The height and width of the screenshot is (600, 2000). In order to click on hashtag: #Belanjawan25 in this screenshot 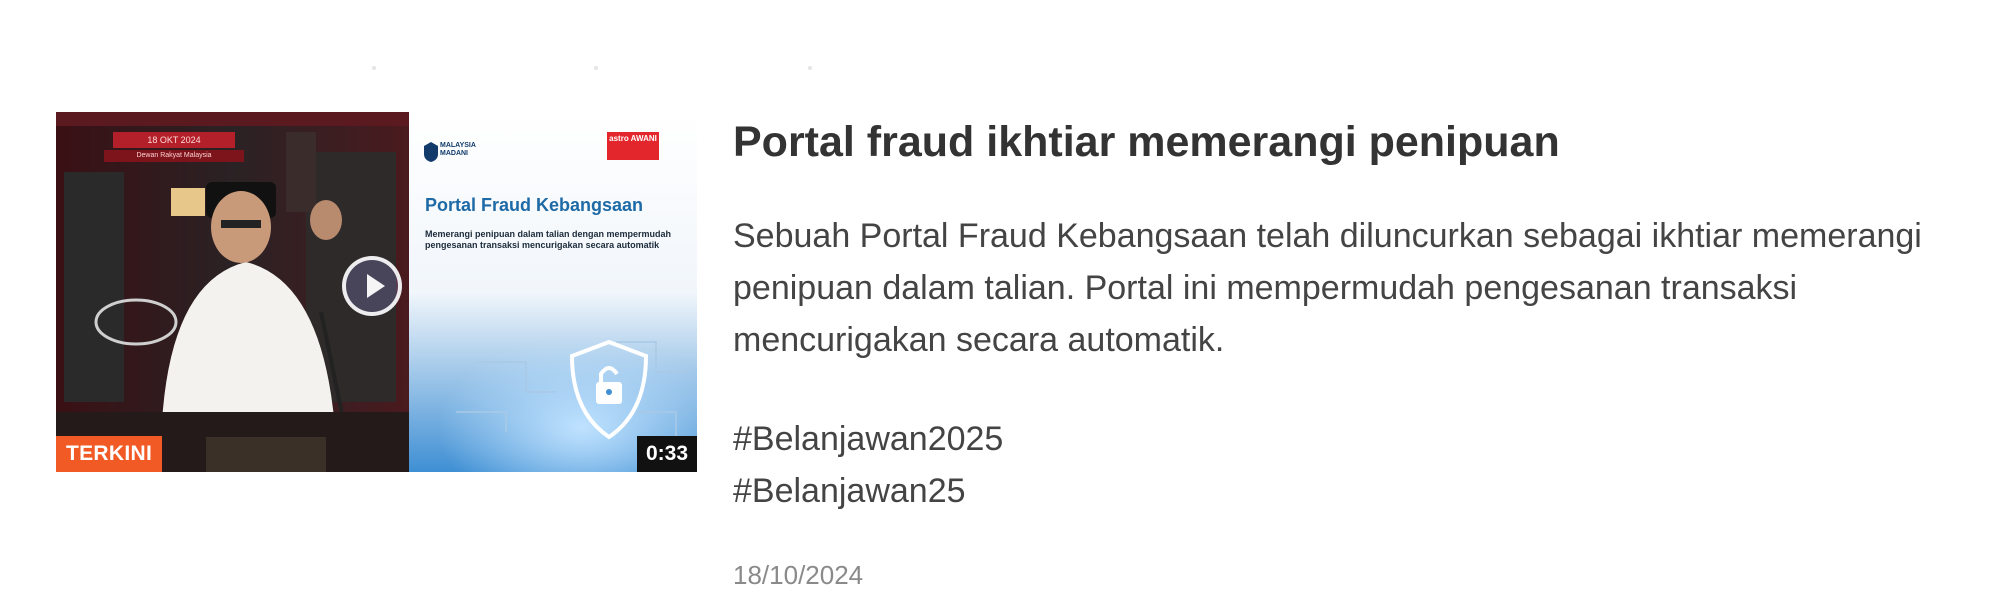, I will do `click(849, 491)`.